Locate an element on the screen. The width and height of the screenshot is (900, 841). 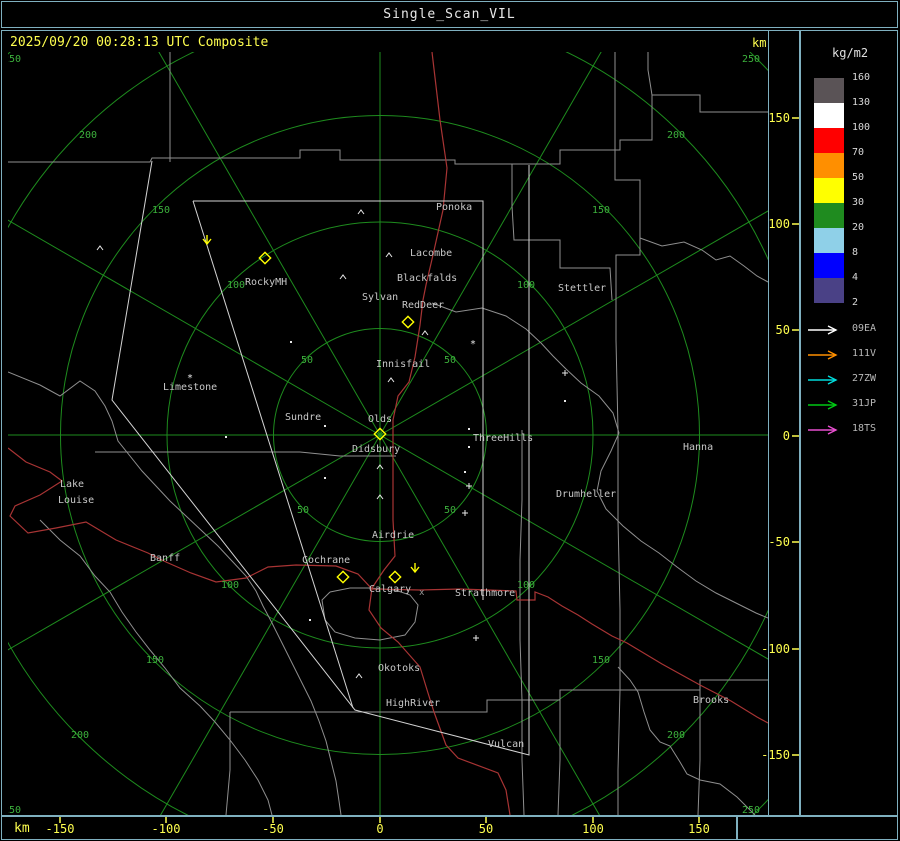
bottom-axis-tick-label: -150 is located at coordinates (60, 829).